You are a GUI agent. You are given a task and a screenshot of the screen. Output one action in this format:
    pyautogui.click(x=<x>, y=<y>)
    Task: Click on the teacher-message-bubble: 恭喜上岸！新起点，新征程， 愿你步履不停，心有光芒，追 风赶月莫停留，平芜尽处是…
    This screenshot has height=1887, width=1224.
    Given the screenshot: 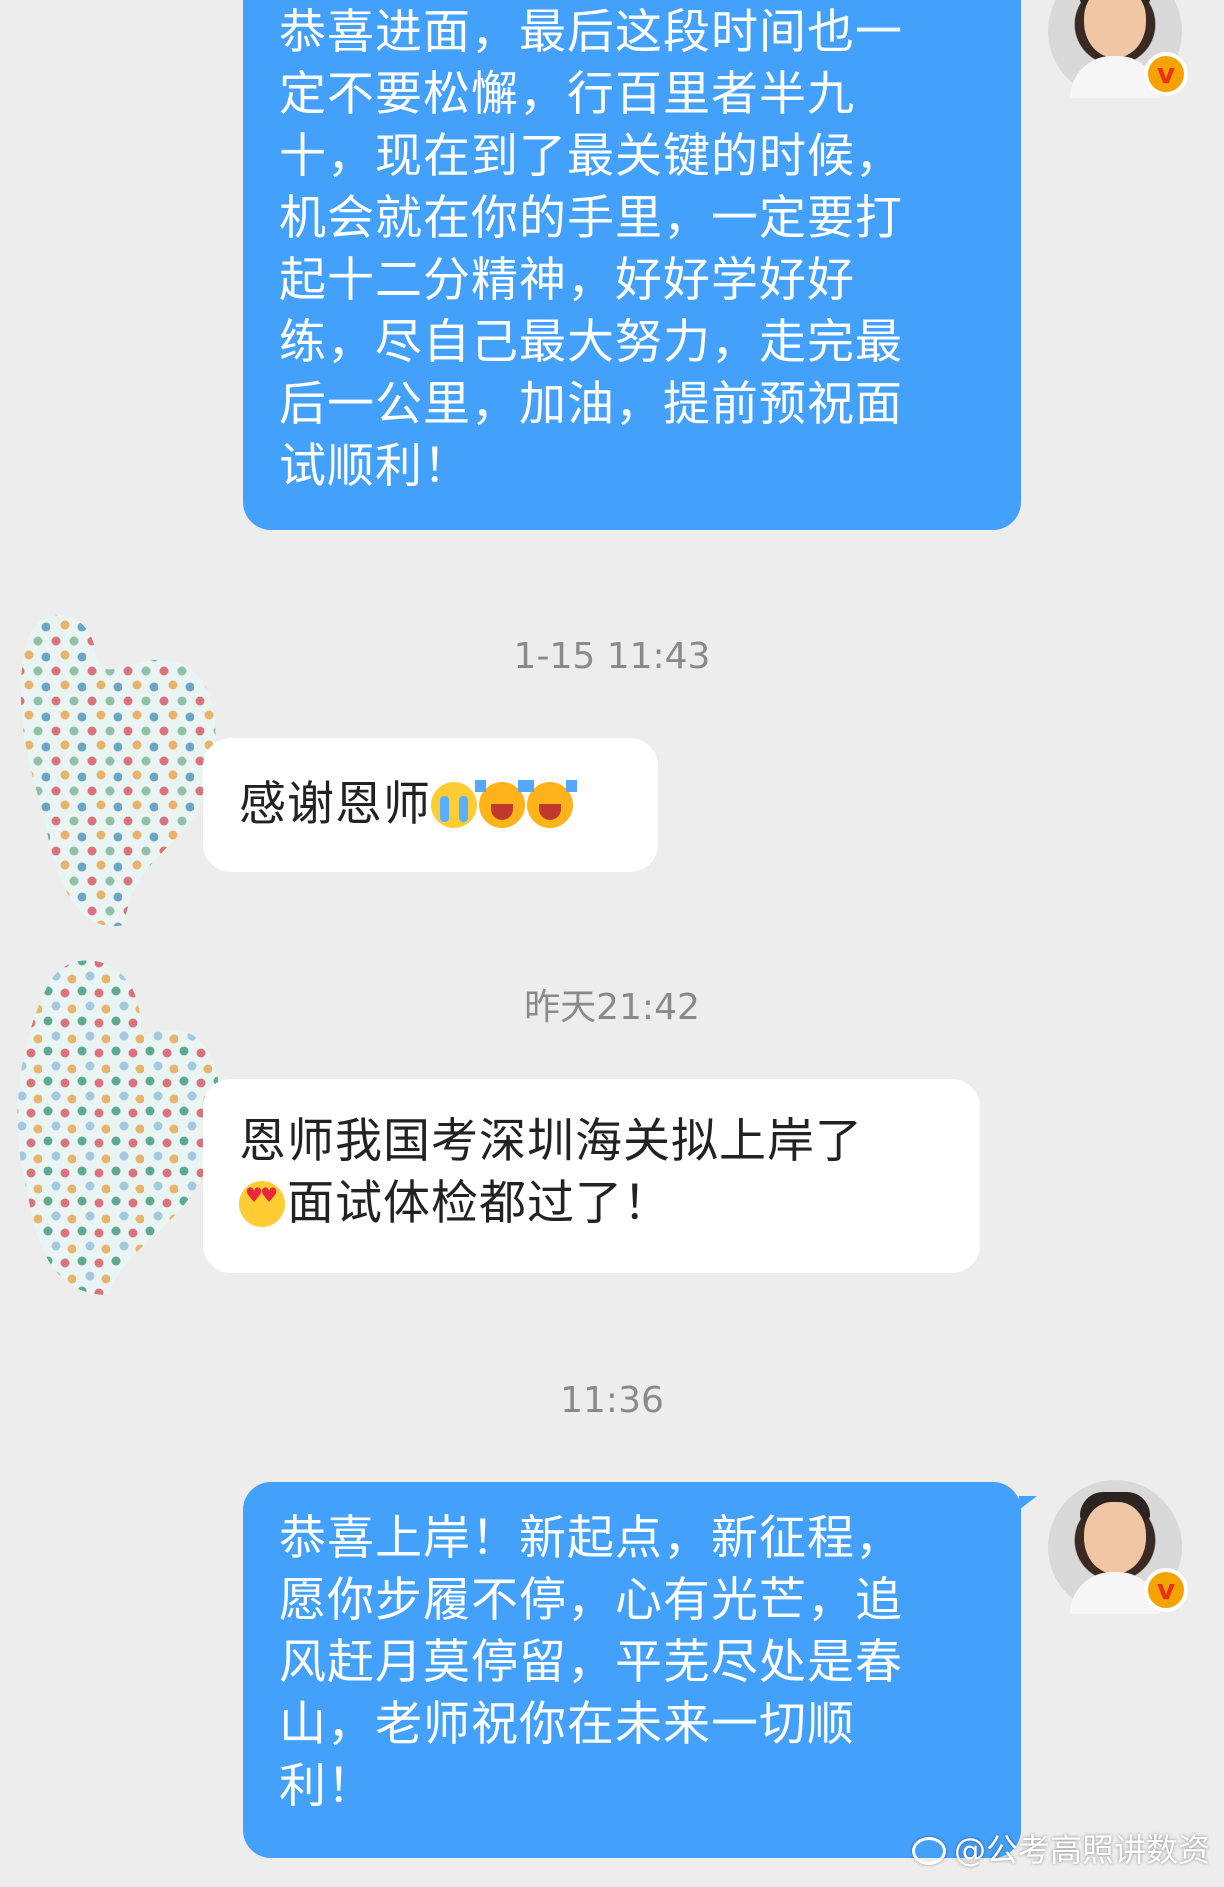 What is the action you would take?
    pyautogui.click(x=632, y=1670)
    